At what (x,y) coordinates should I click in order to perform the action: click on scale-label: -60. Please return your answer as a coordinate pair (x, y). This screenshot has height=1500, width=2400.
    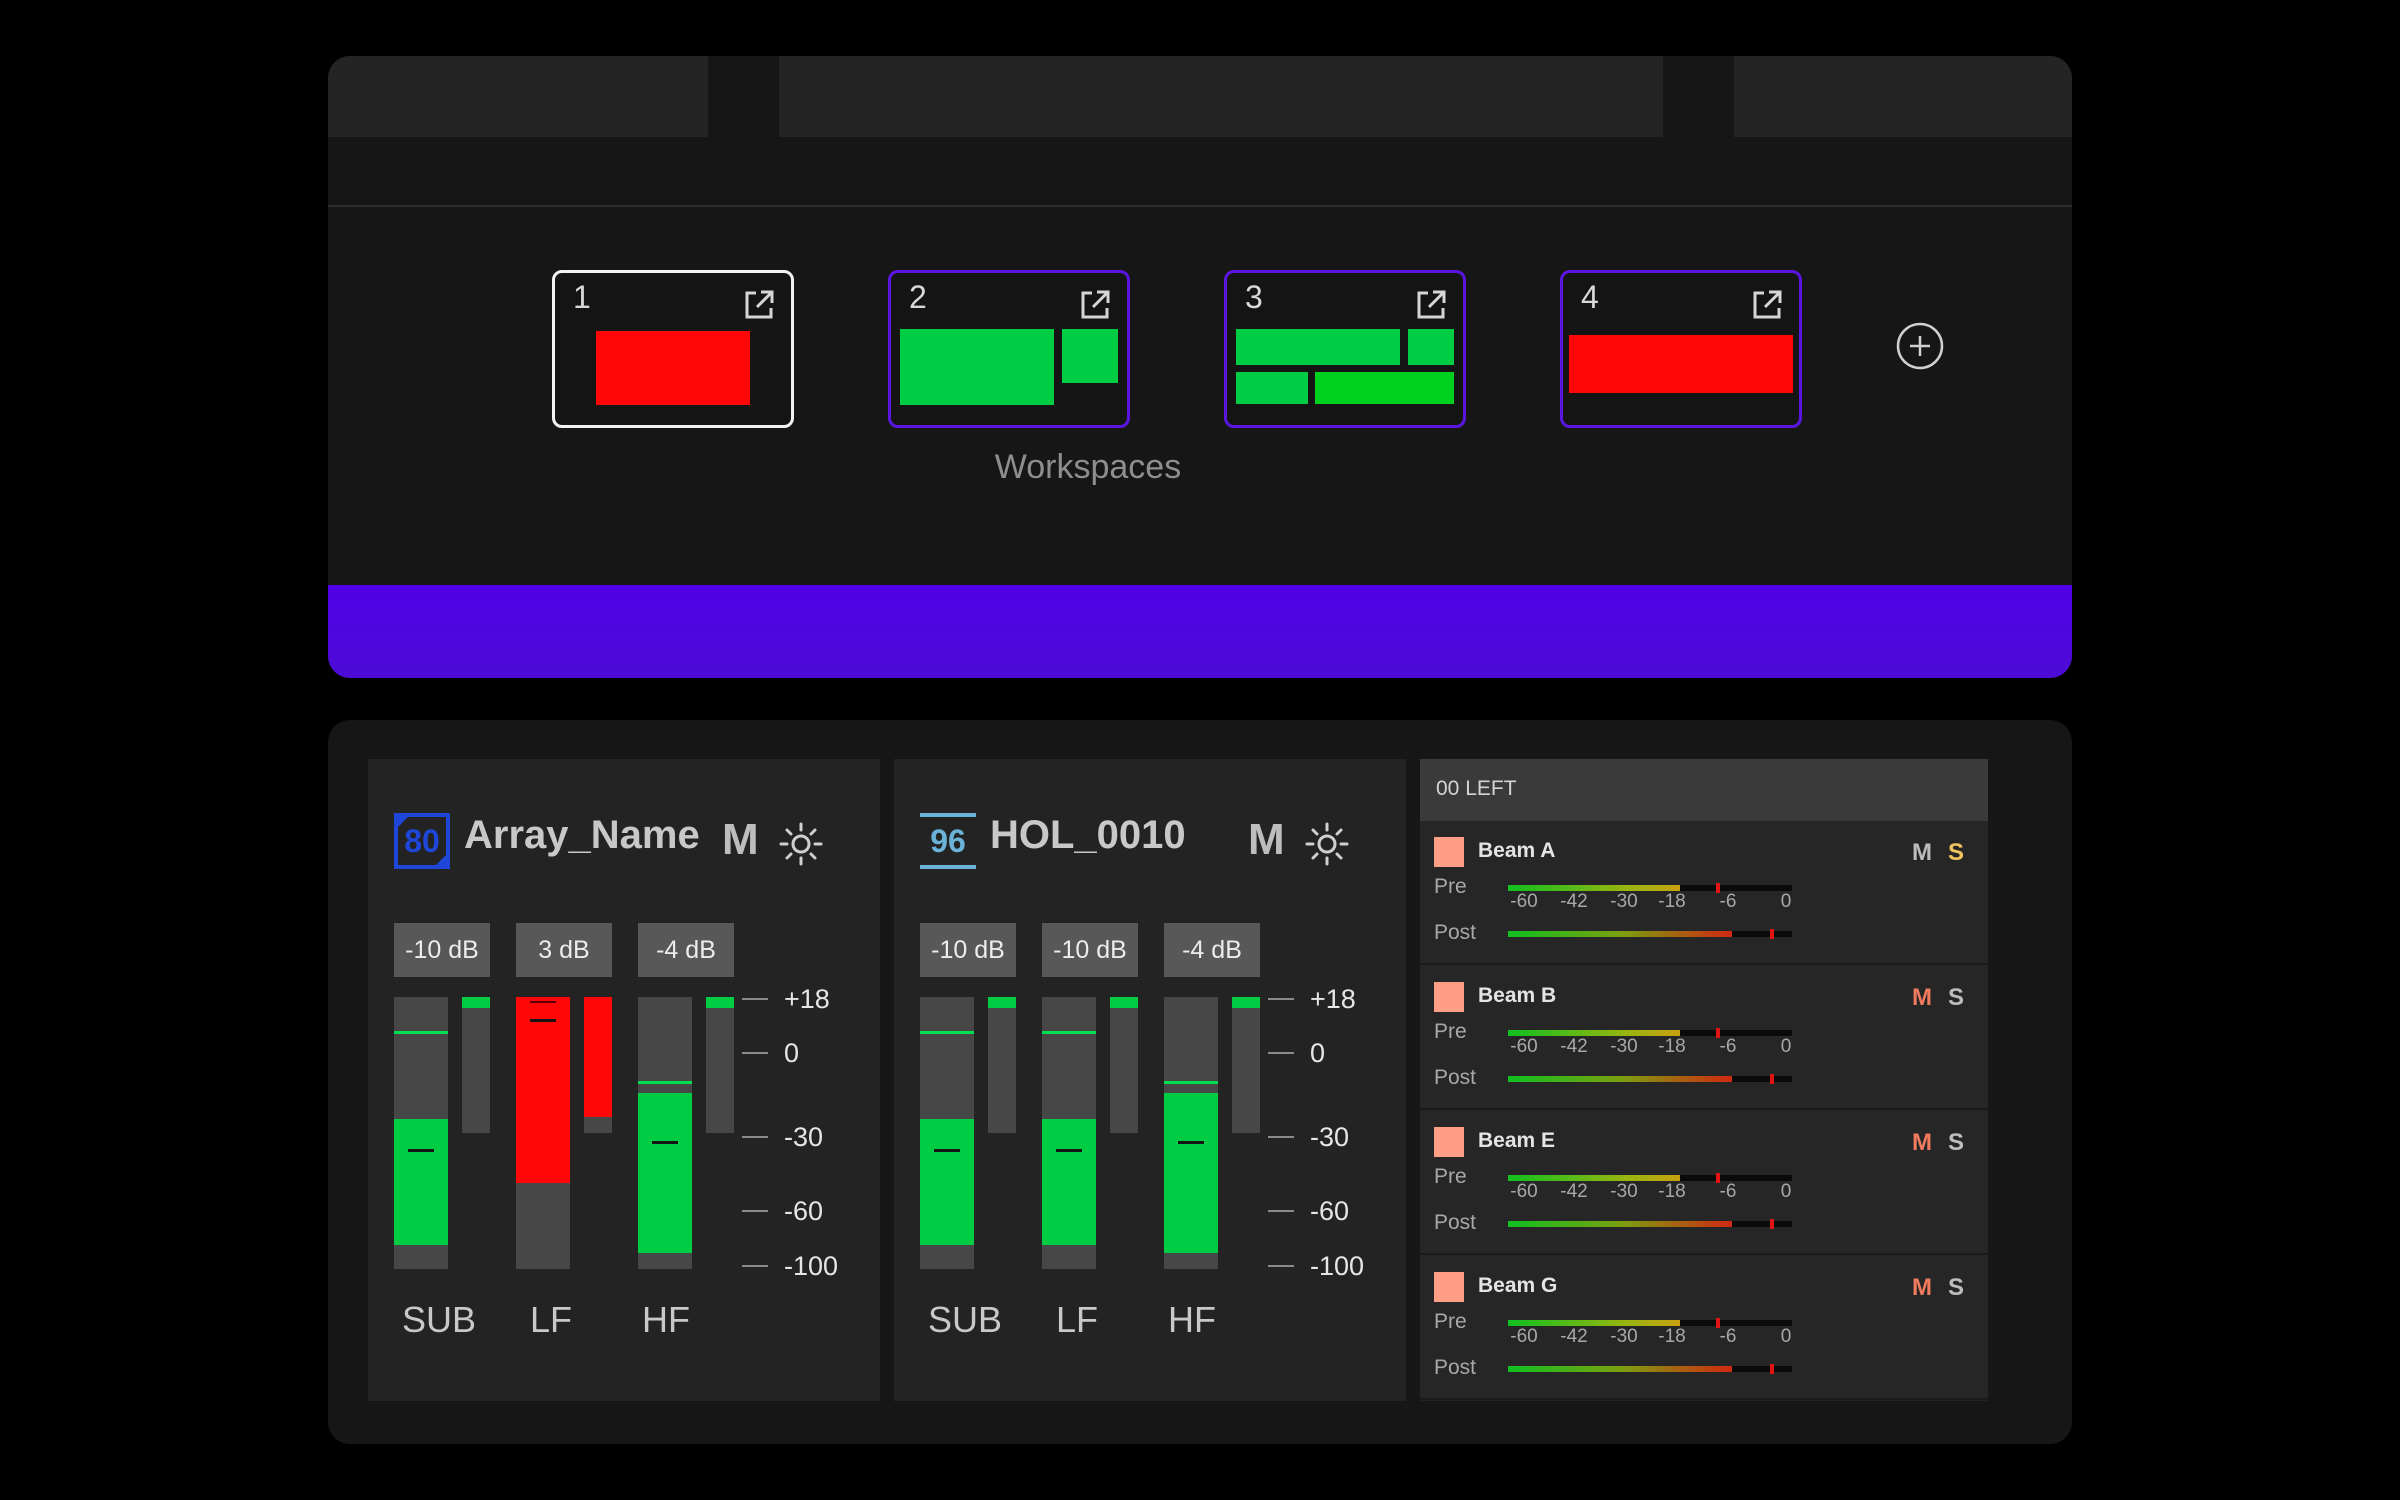
    Looking at the image, I should click on (804, 1211).